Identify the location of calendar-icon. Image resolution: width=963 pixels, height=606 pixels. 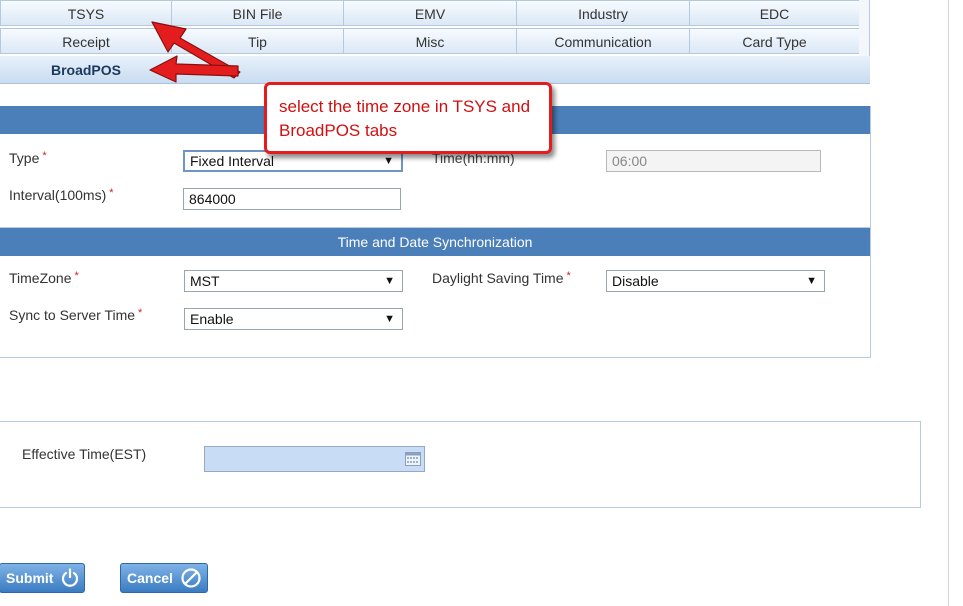
(413, 459).